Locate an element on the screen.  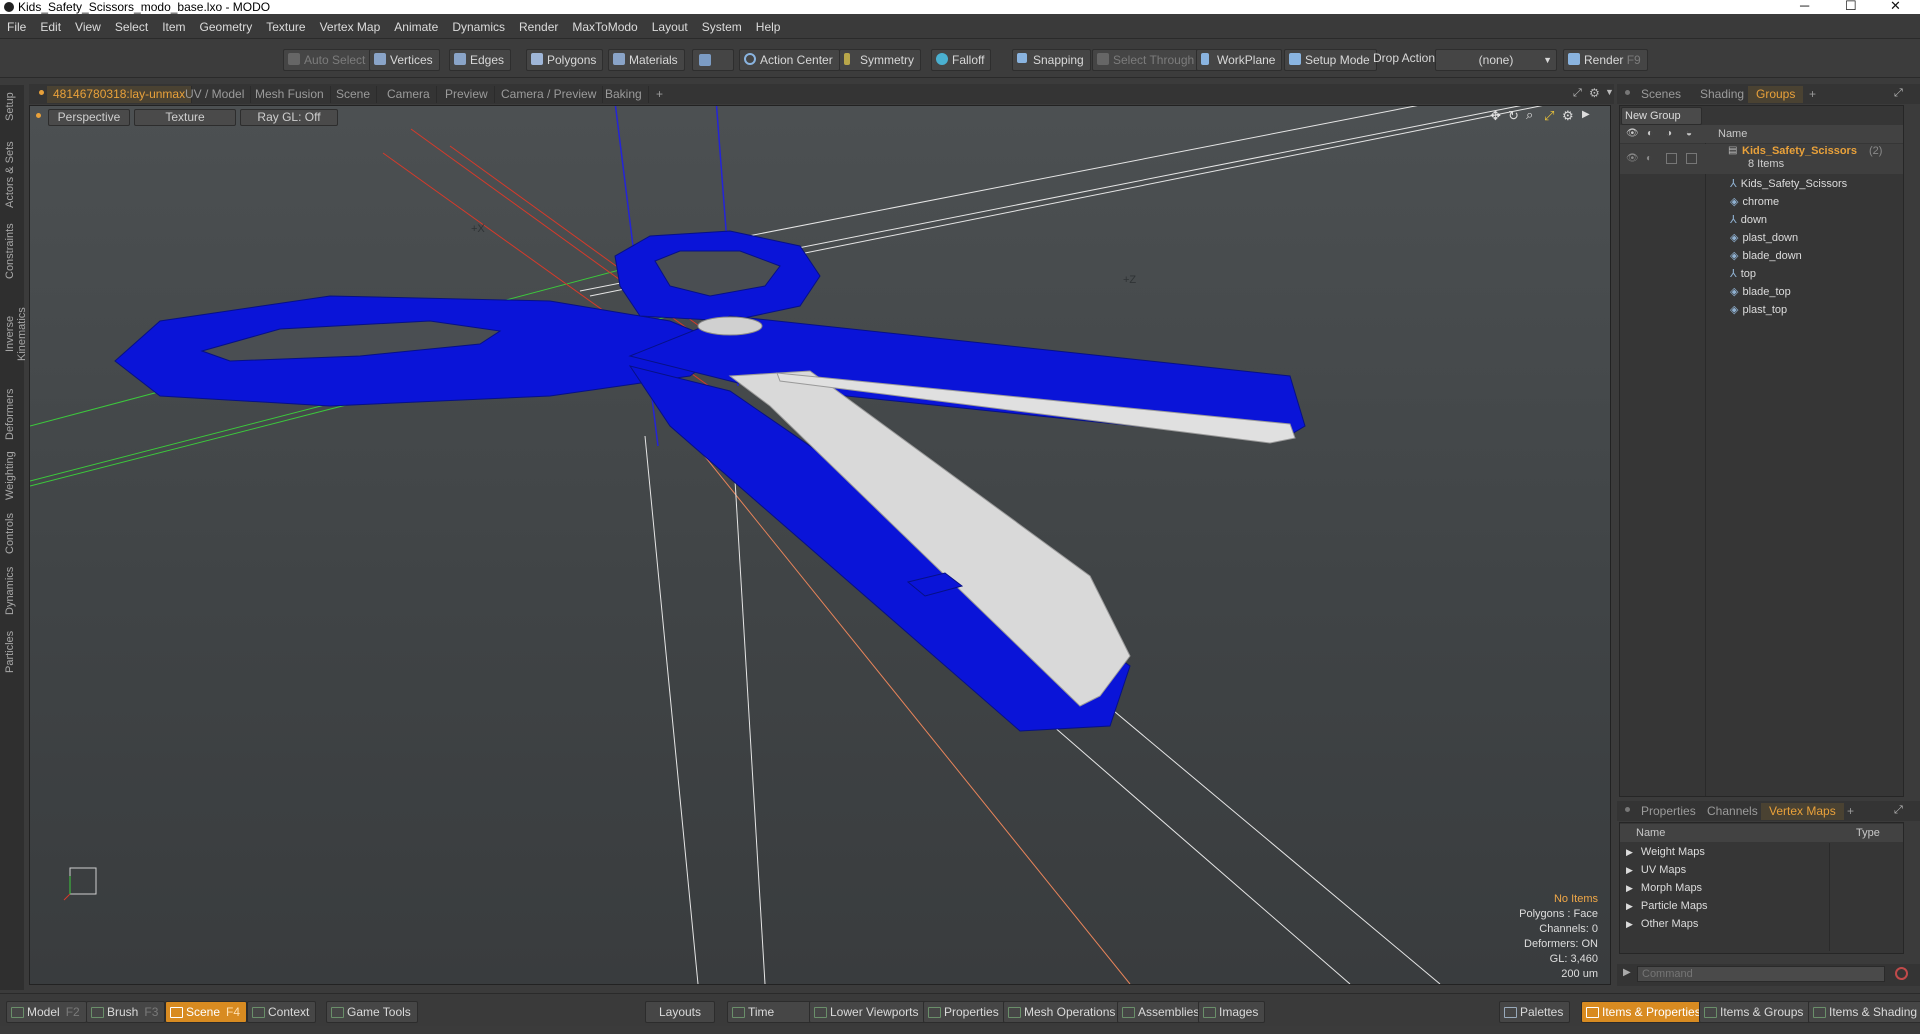
list-item: ⅄ top is located at coordinates (1743, 274).